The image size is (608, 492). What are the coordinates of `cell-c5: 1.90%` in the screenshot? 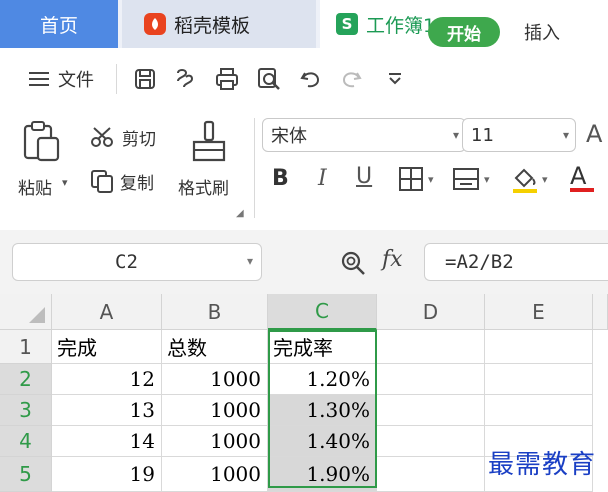 It's located at (322, 474).